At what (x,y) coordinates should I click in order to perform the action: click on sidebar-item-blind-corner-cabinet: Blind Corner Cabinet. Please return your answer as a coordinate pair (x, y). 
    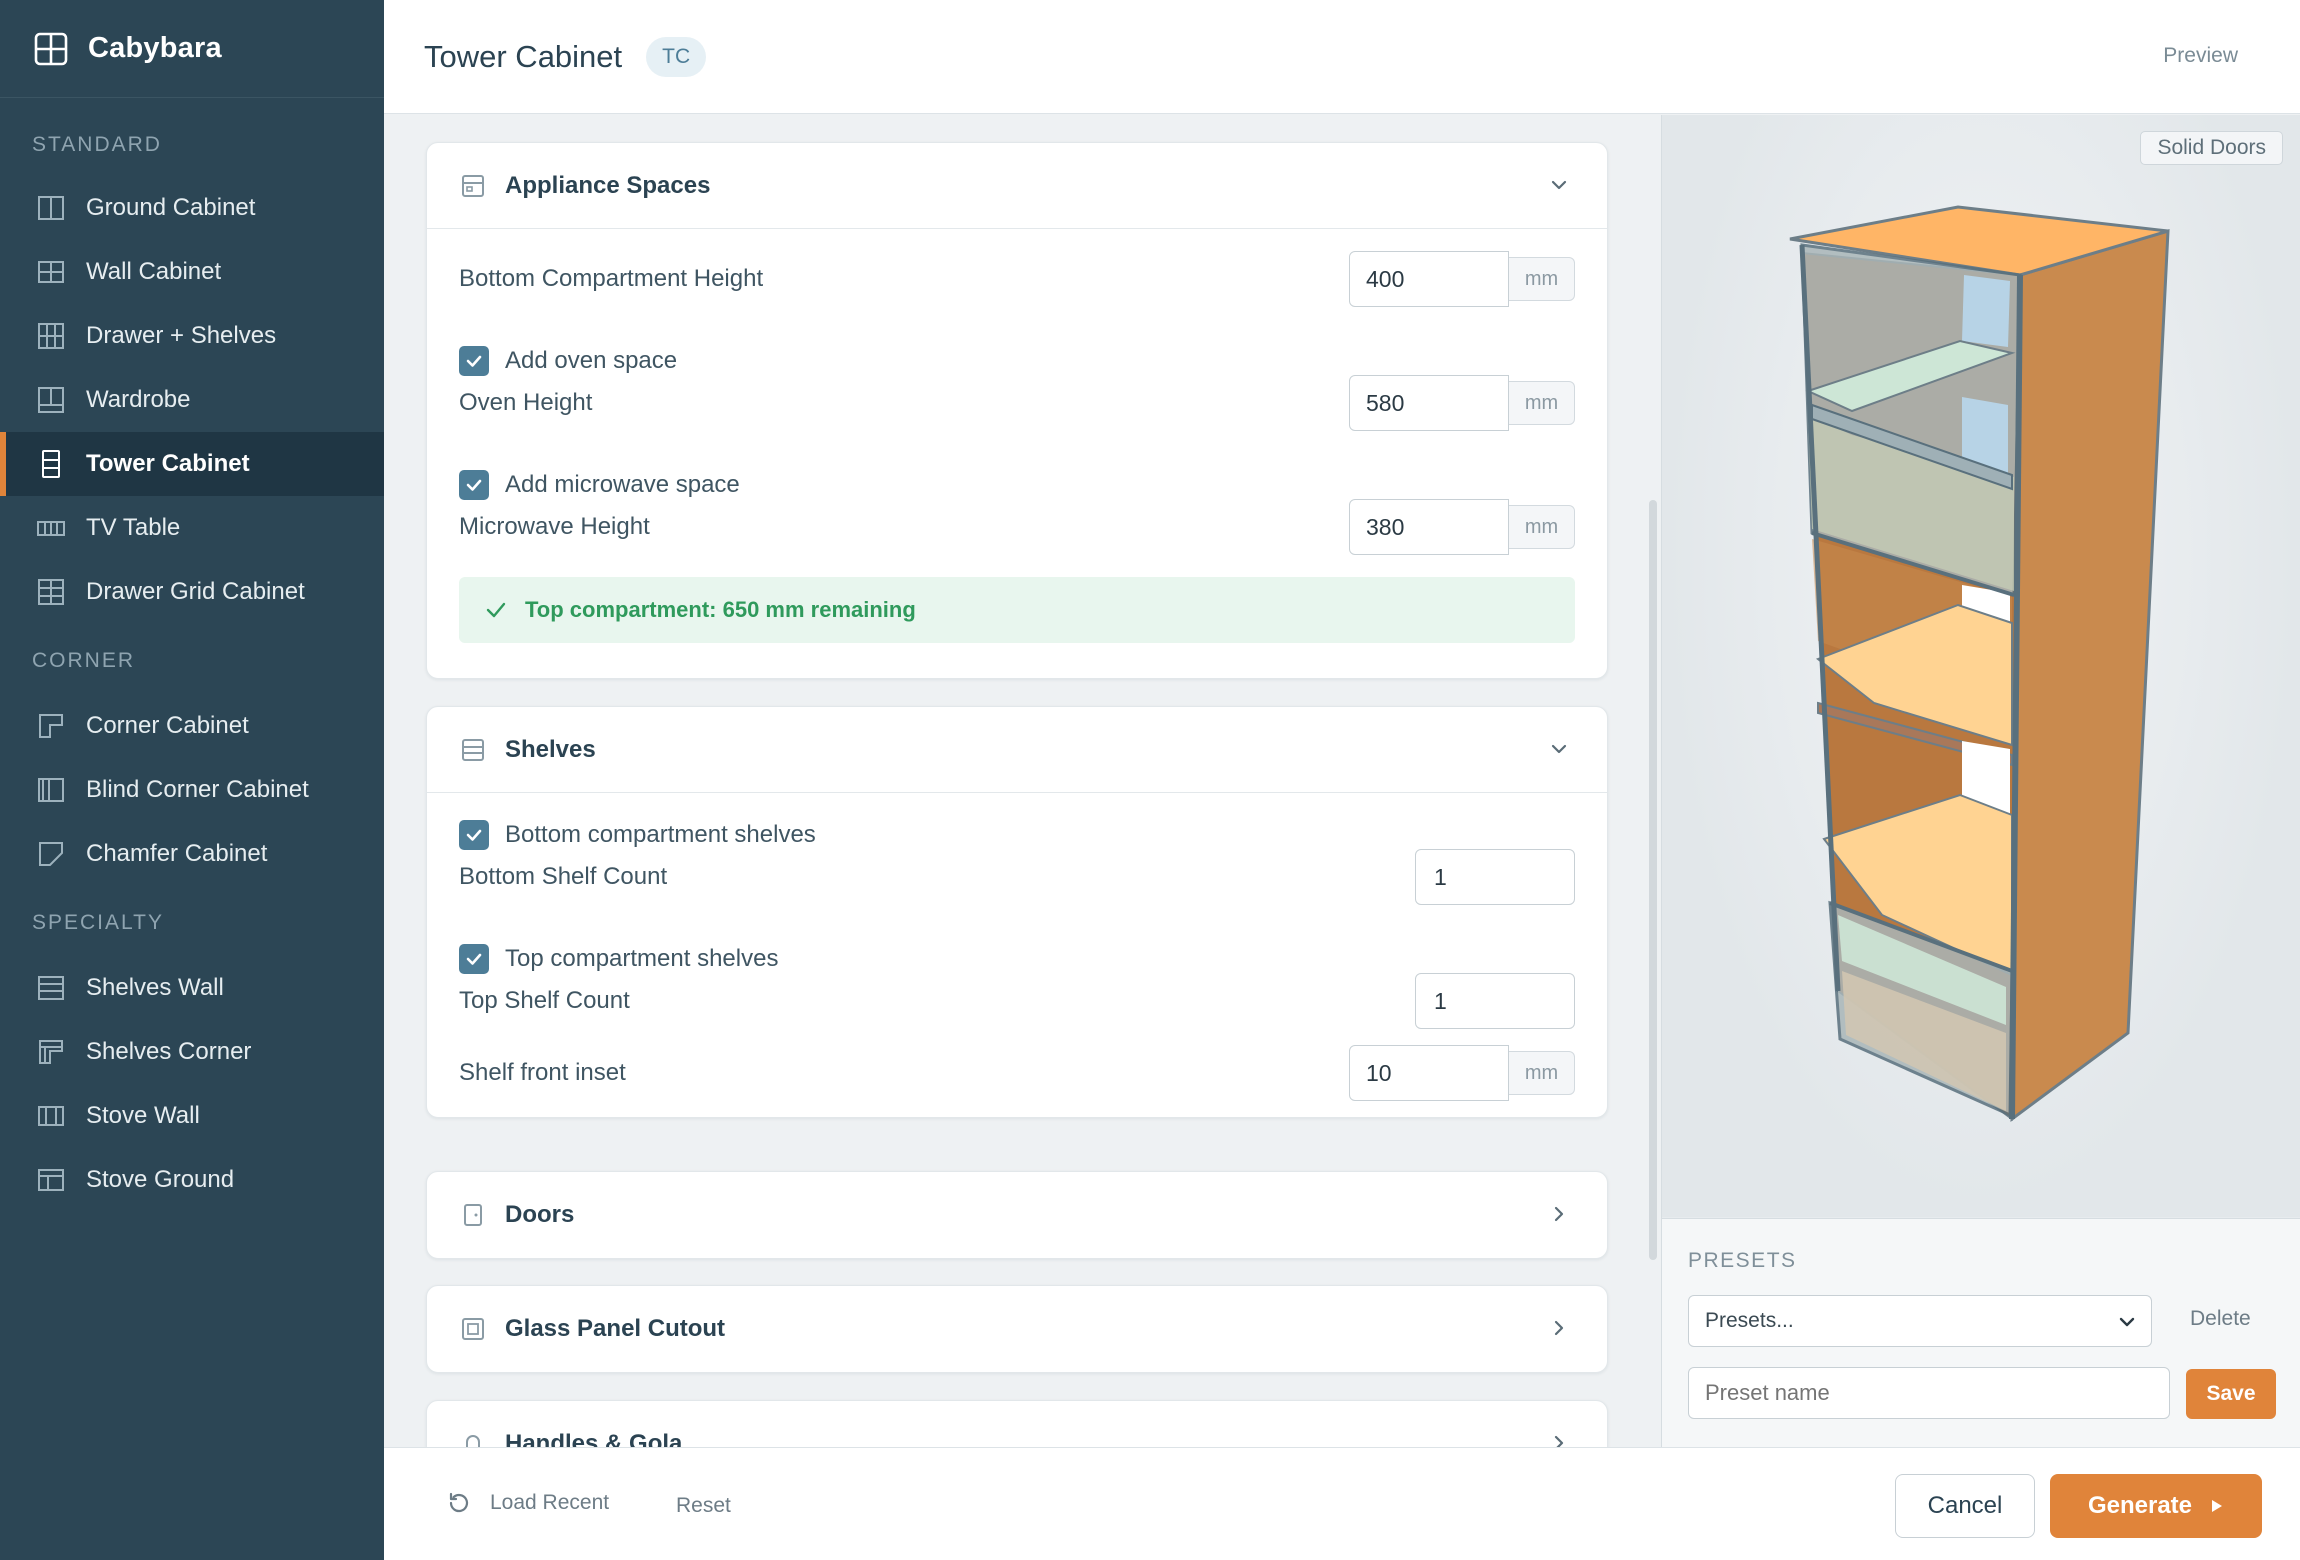
    Looking at the image, I should click on (192, 790).